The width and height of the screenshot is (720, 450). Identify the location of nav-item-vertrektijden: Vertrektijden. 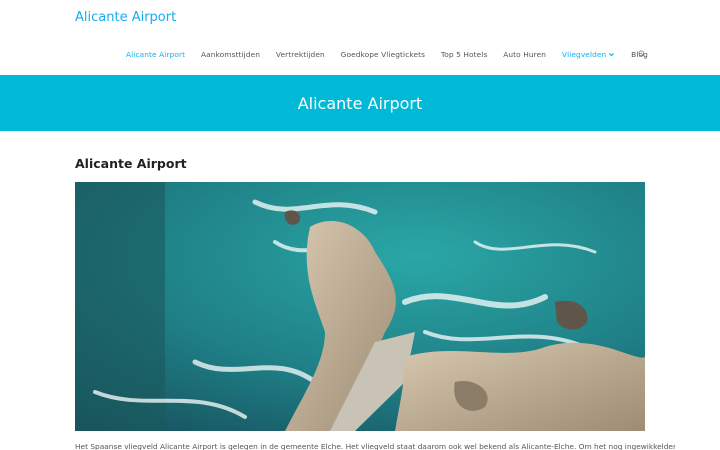
(300, 54).